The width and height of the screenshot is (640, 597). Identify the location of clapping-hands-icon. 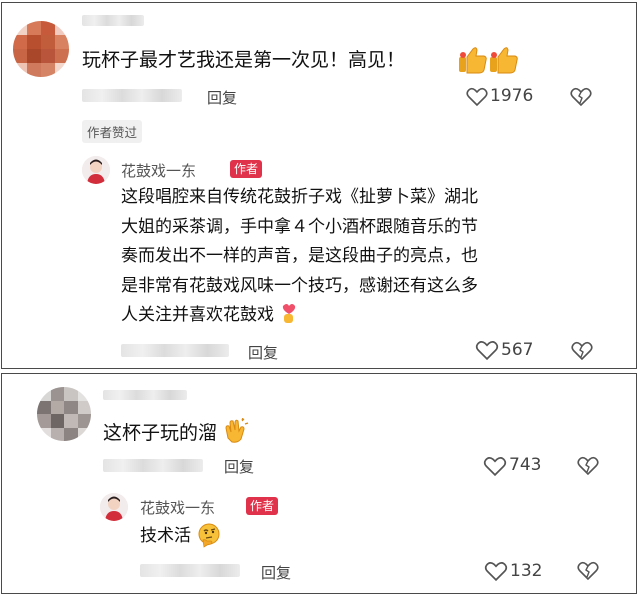
(237, 430).